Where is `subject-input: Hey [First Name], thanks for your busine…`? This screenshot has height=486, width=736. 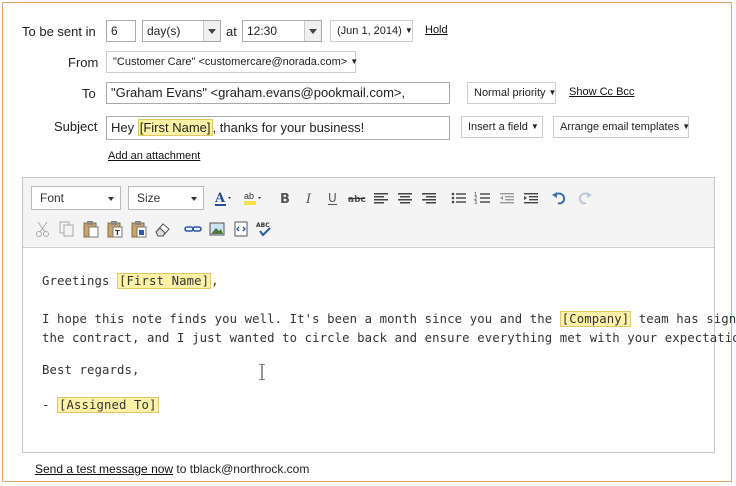 subject-input: Hey [First Name], thanks for your busine… is located at coordinates (278, 128).